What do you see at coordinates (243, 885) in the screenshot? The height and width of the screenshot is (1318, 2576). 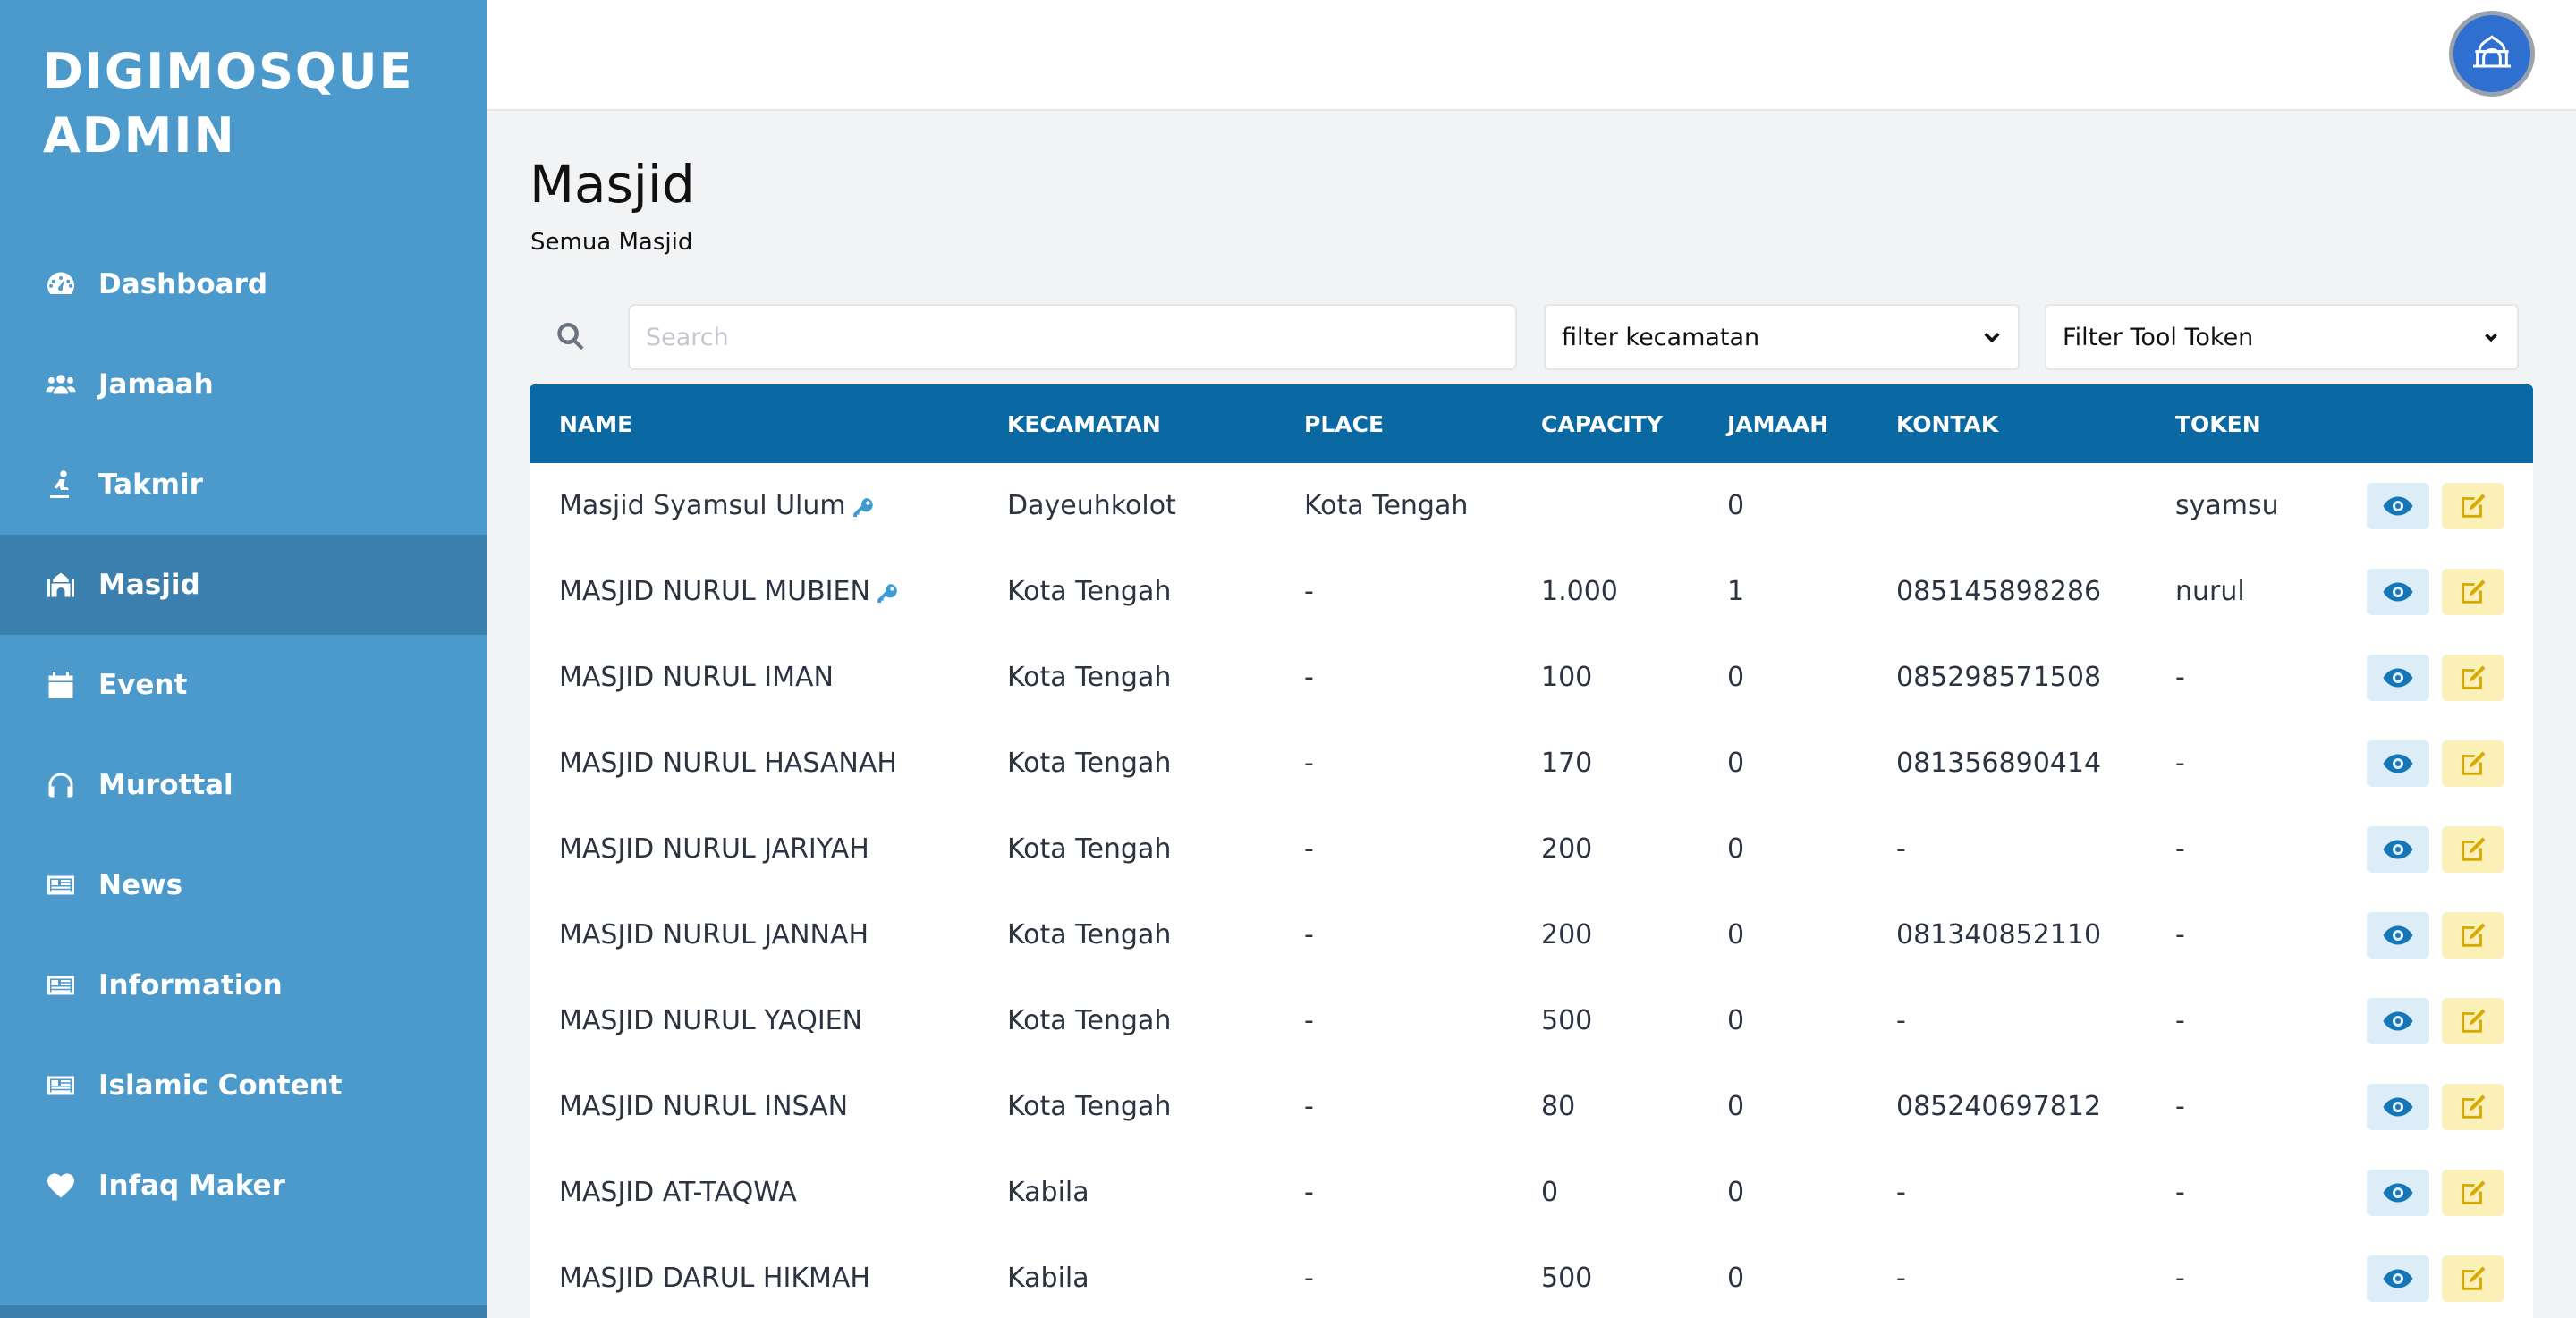 I see `sidebar-item-news: News` at bounding box center [243, 885].